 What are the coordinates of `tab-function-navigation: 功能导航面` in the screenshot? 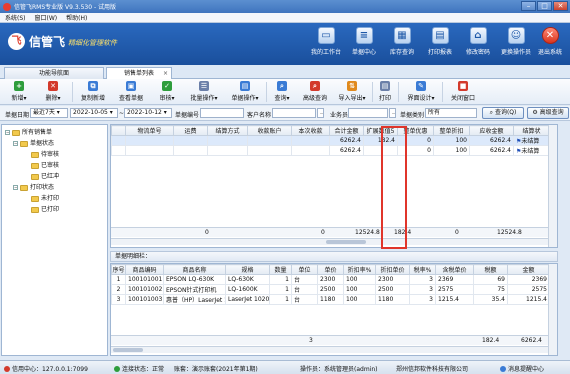 It's located at (54, 73).